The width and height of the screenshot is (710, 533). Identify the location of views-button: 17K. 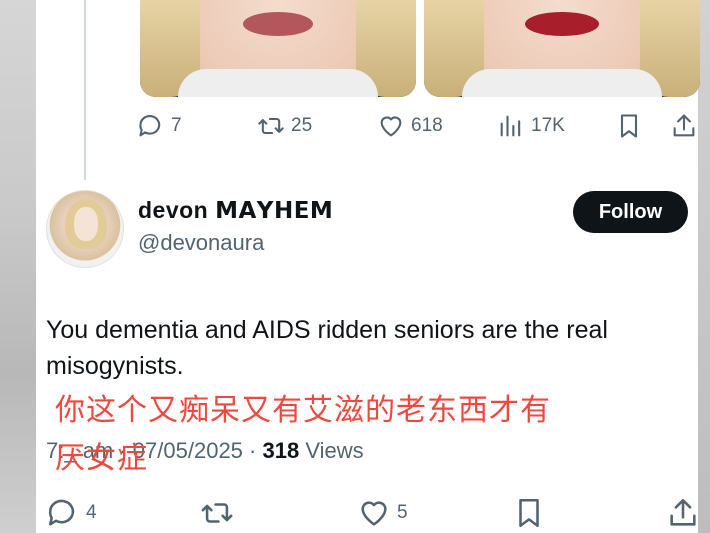
(531, 126).